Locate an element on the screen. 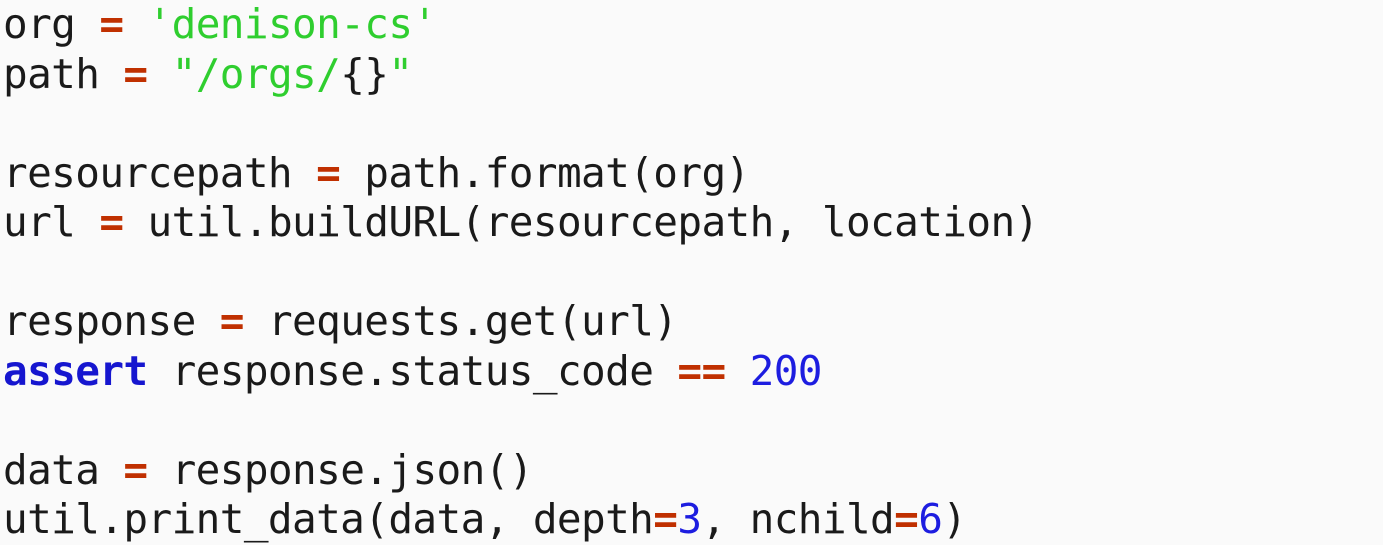 The width and height of the screenshot is (1383, 545). code-token-plain: path.format(org) is located at coordinates (545, 172).